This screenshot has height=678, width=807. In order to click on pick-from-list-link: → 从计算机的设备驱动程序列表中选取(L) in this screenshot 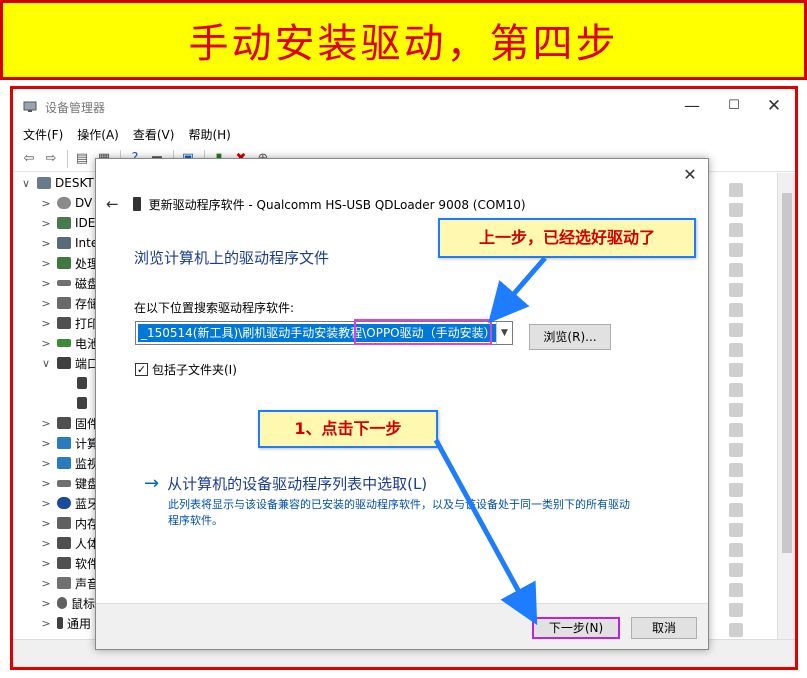, I will do `click(285, 483)`.